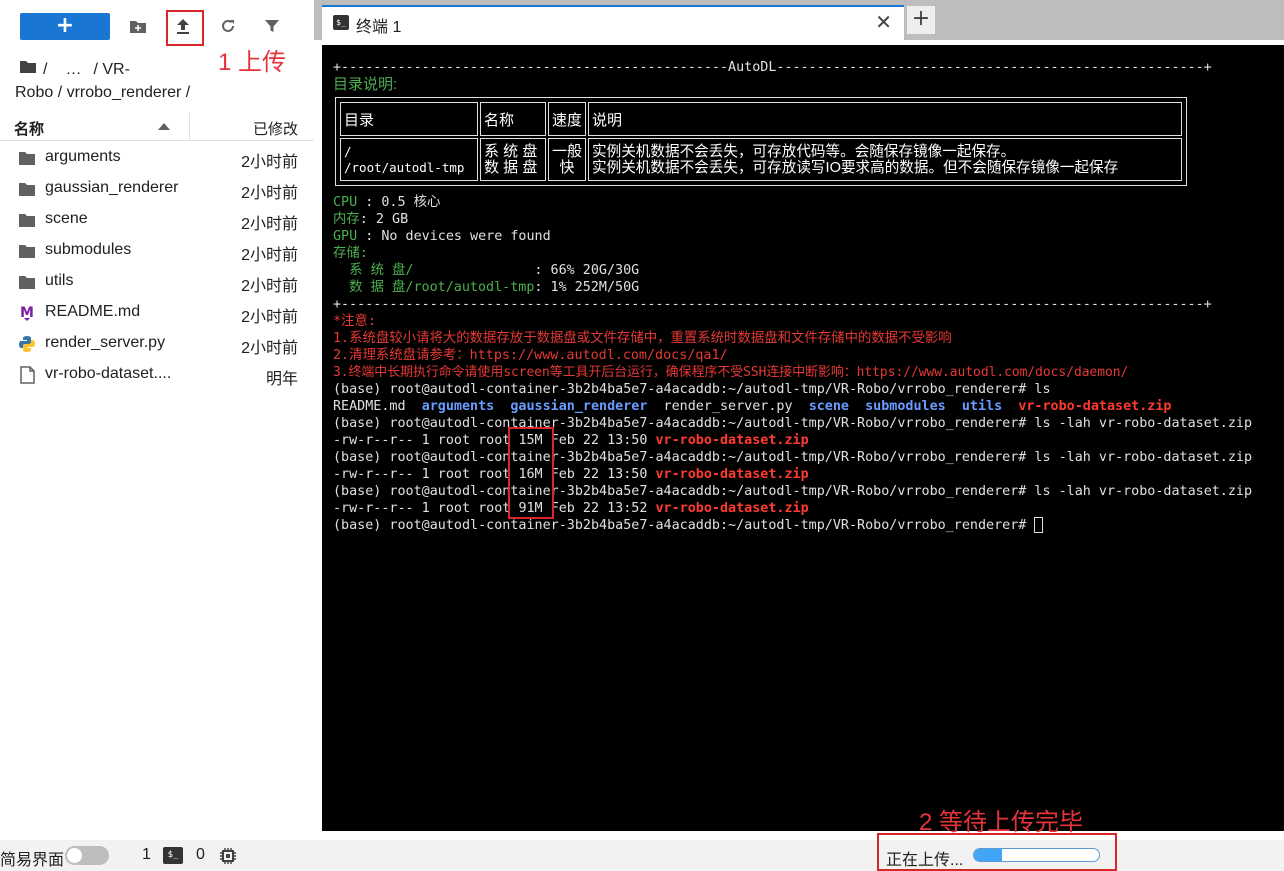 This screenshot has height=871, width=1284. Describe the element at coordinates (526, 270) in the screenshot. I see `sys-disk-value: : 66% 20G/30G` at that location.